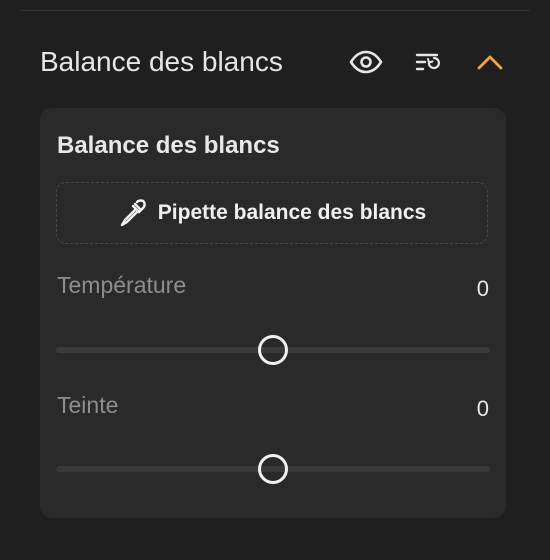  I want to click on reset-list-icon, so click(427, 62).